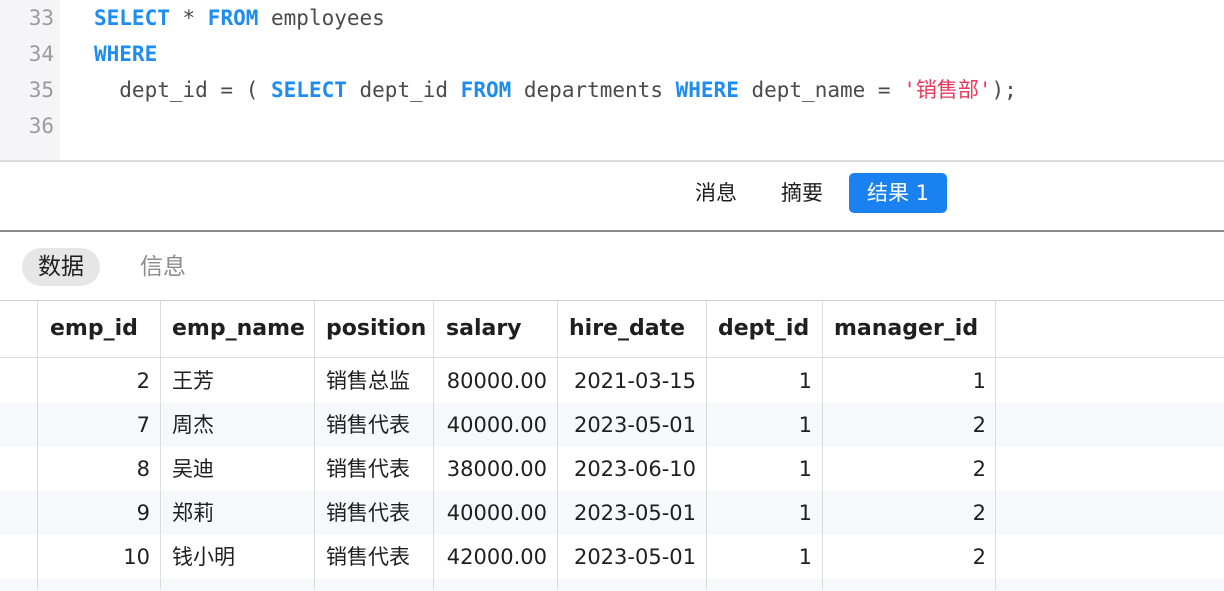  I want to click on sql-token: *, so click(188, 18).